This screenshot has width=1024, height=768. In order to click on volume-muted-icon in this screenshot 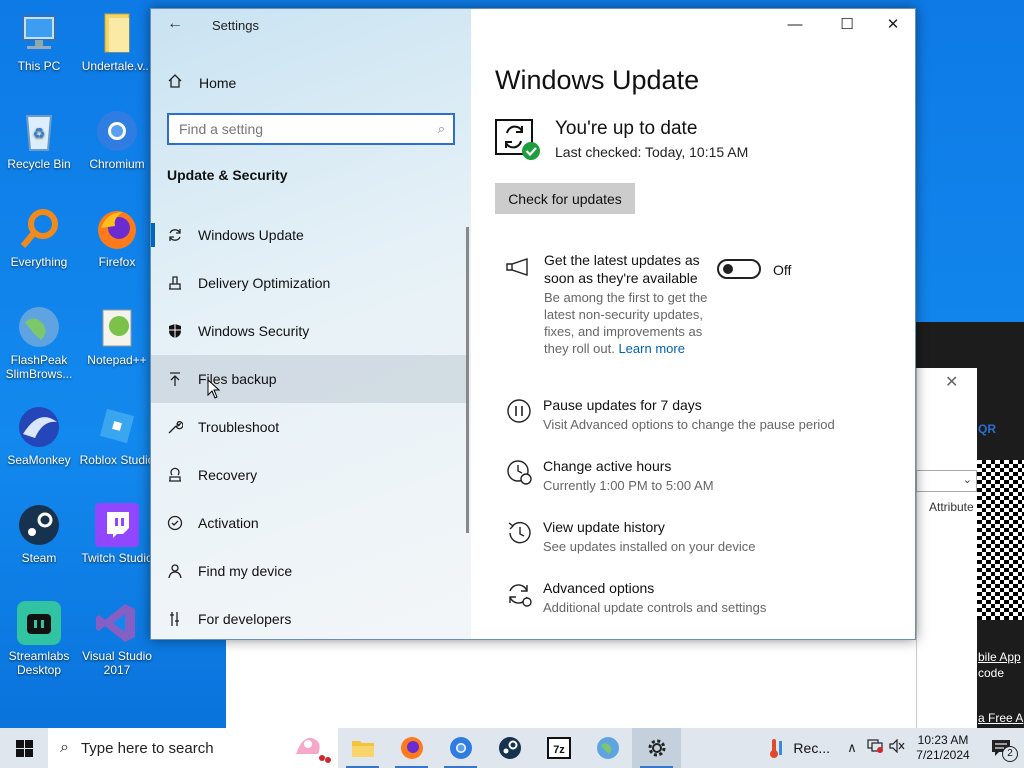, I will do `click(897, 748)`.